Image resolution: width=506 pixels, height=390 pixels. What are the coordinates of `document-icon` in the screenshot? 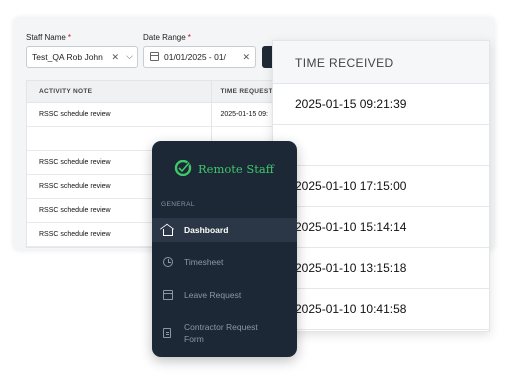 It's located at (167, 333).